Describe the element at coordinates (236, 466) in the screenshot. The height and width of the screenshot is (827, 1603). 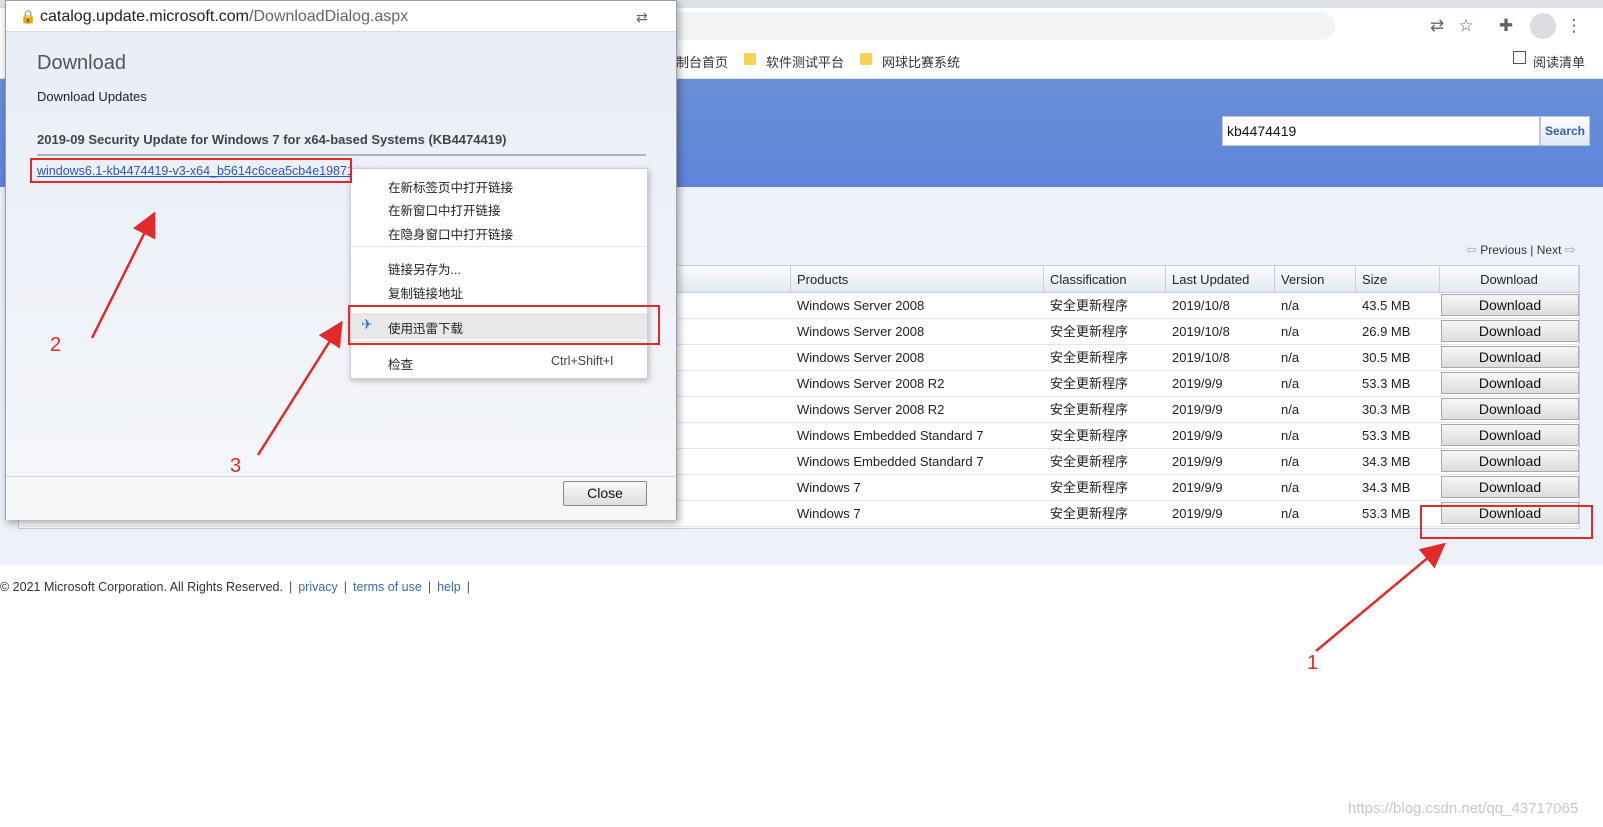
I see `annotation-number-3: 3` at that location.